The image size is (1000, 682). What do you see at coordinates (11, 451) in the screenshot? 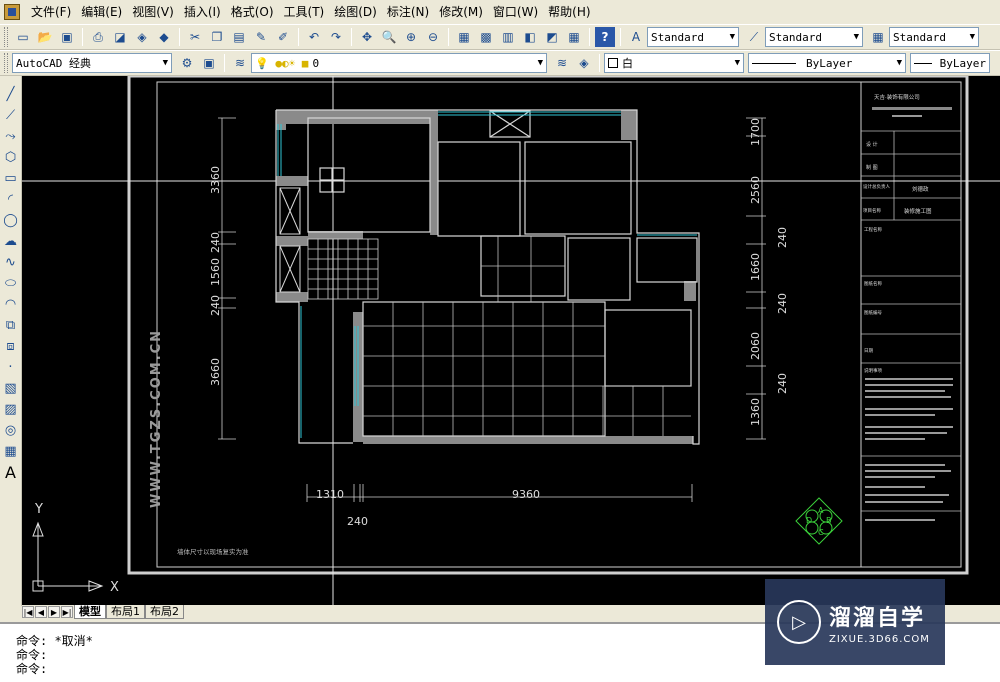
I see `table-icon: ▦` at bounding box center [11, 451].